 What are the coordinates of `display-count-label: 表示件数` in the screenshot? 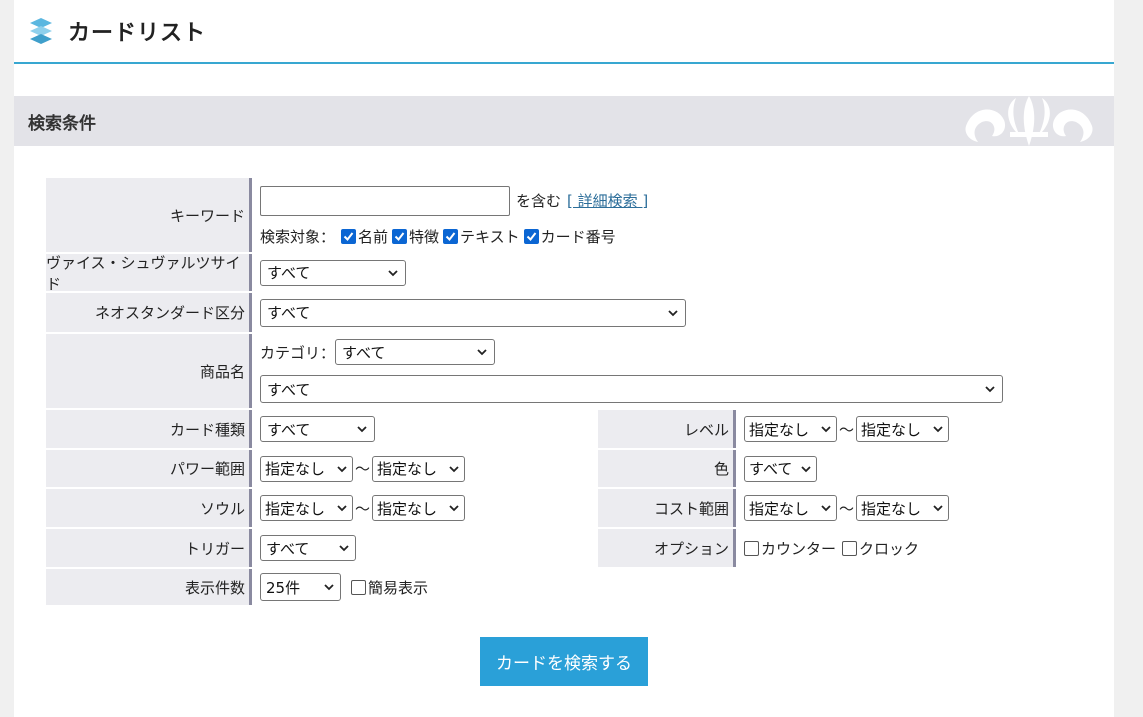 It's located at (149, 587).